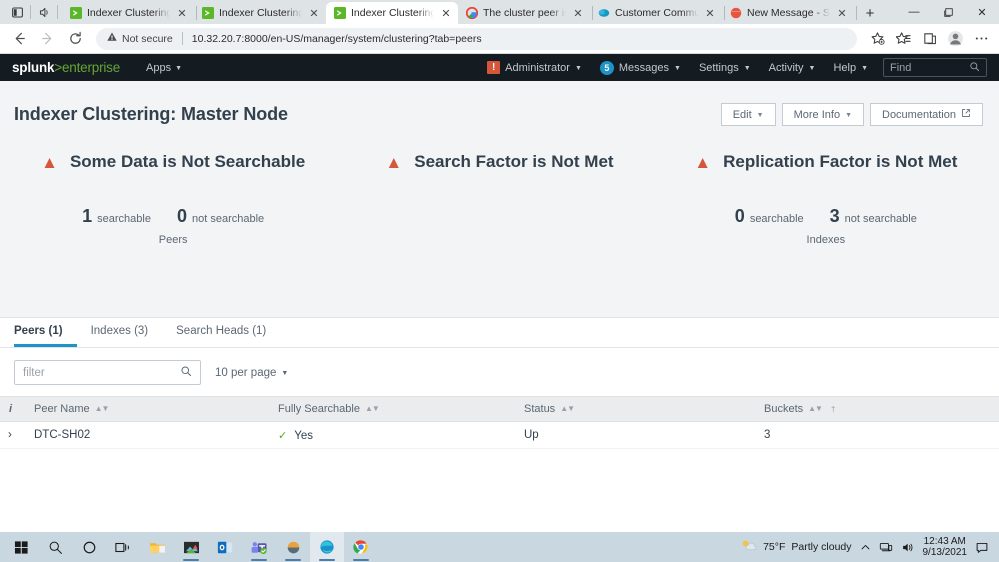 Image resolution: width=999 pixels, height=562 pixels. I want to click on tab-indexes: Indexes (3), so click(120, 332).